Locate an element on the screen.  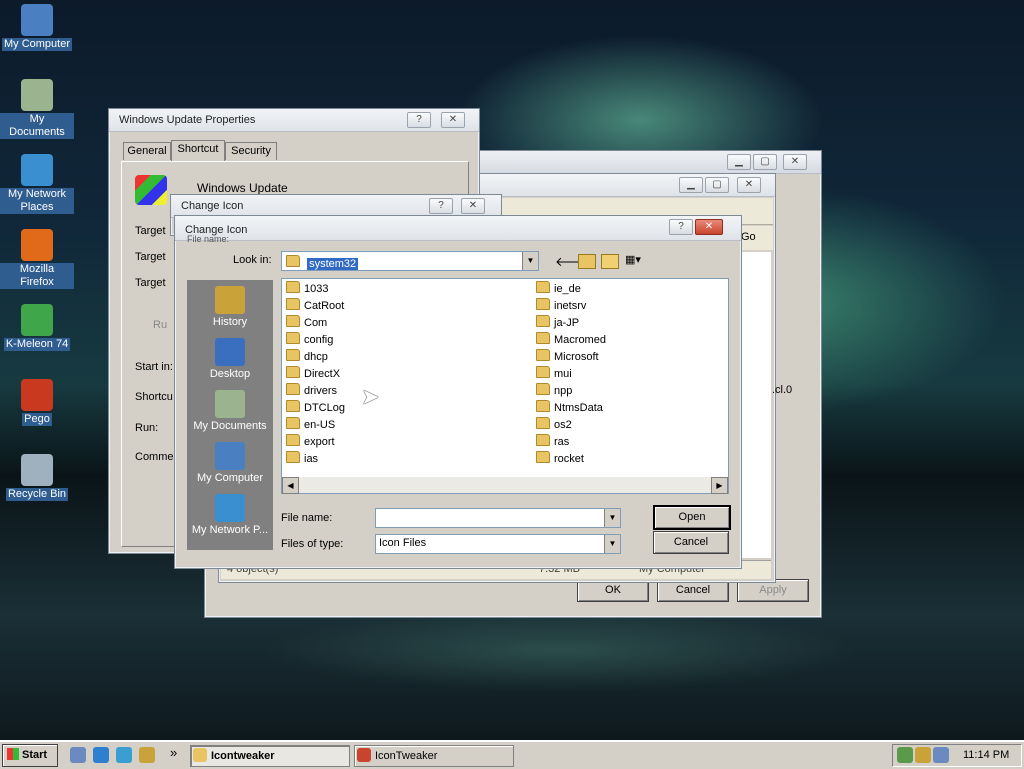
taskbar: Start » Icontweaker IconTweaker 11:14 PM is located at coordinates (512, 754).